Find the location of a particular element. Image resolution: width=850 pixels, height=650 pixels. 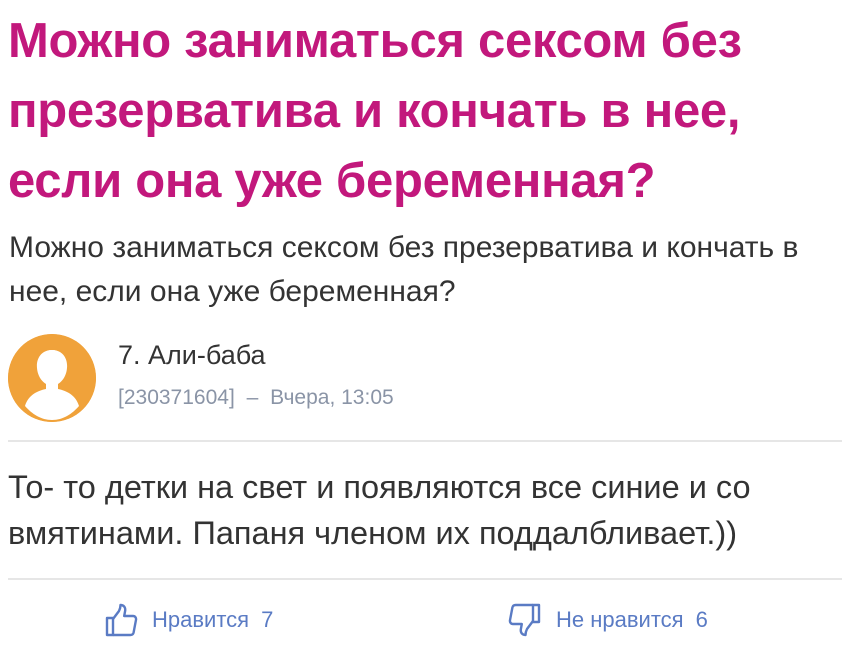

thumbs-up-icon is located at coordinates (121, 620).